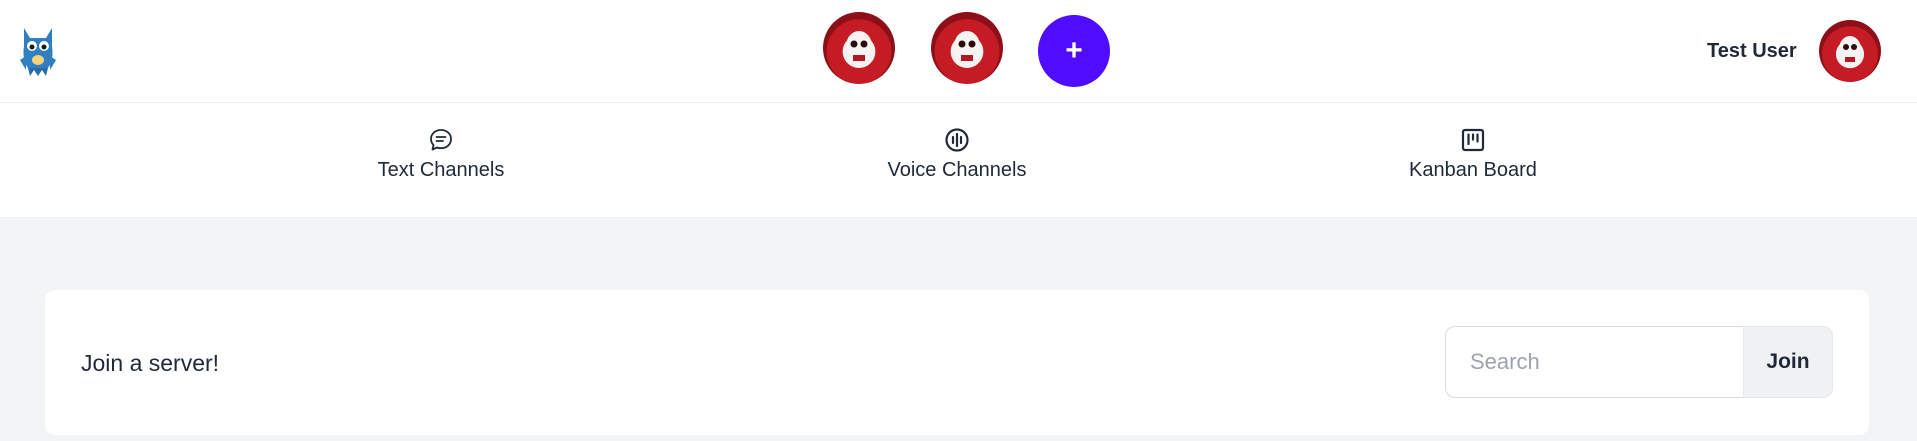  I want to click on join-server-title: Join a server!, so click(150, 363).